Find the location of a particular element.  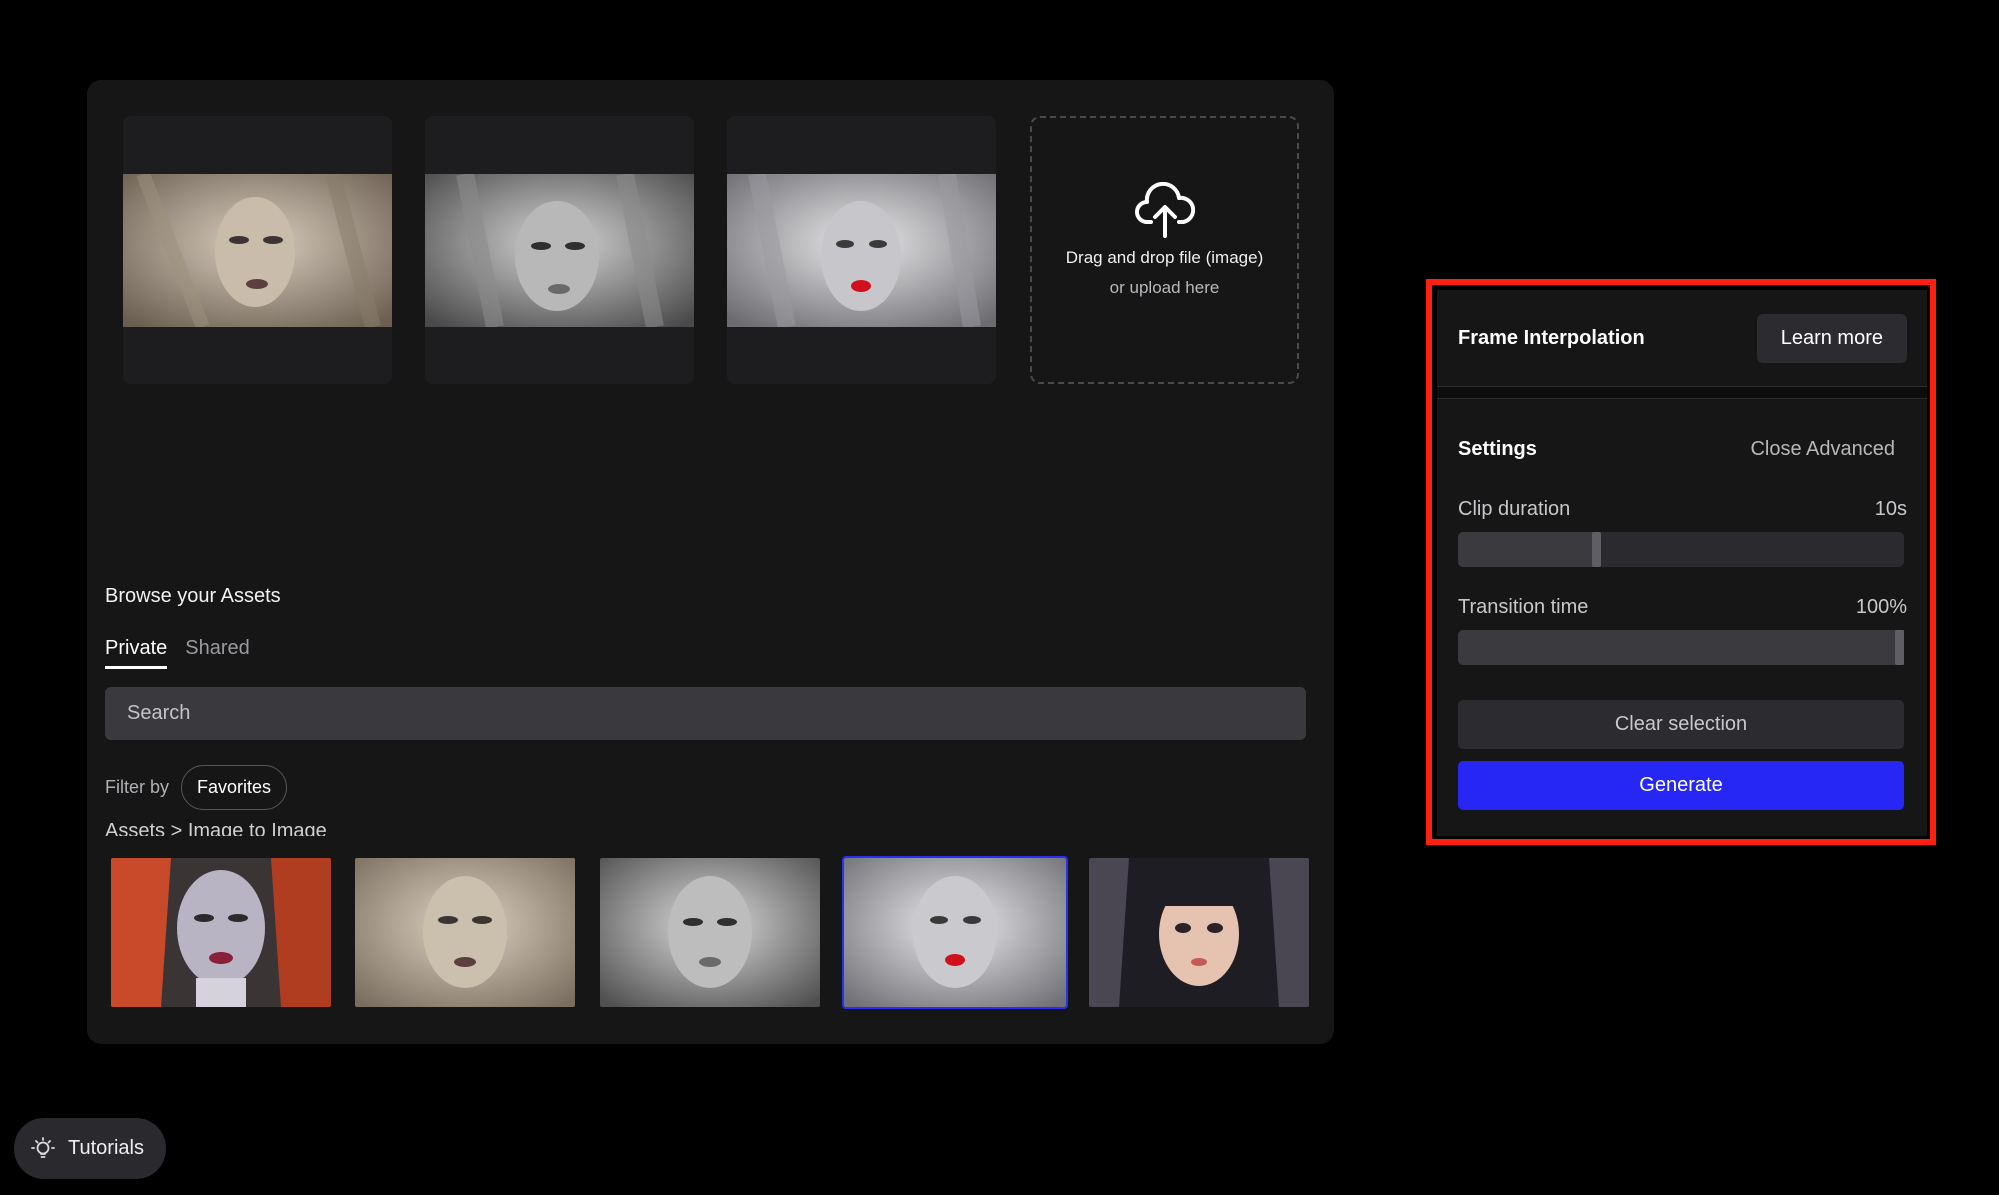

transition-time-slider is located at coordinates (1681, 647).